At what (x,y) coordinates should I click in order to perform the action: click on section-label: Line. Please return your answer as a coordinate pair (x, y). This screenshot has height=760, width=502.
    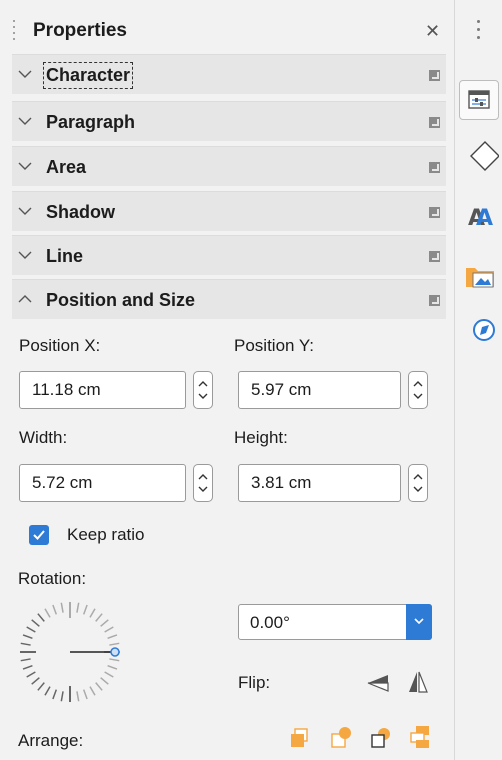
    Looking at the image, I should click on (65, 256).